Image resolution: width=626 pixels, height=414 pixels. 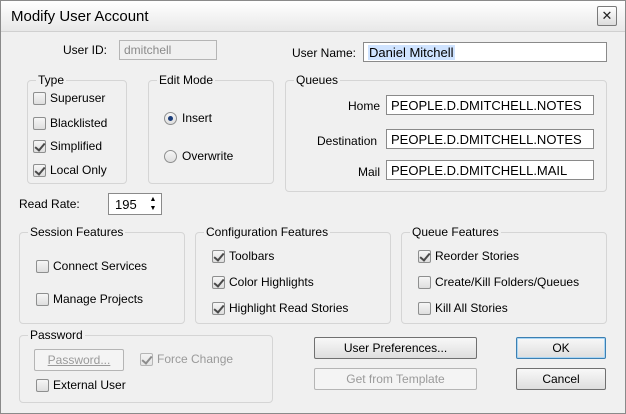 What do you see at coordinates (218, 256) in the screenshot?
I see `toolbars-box` at bounding box center [218, 256].